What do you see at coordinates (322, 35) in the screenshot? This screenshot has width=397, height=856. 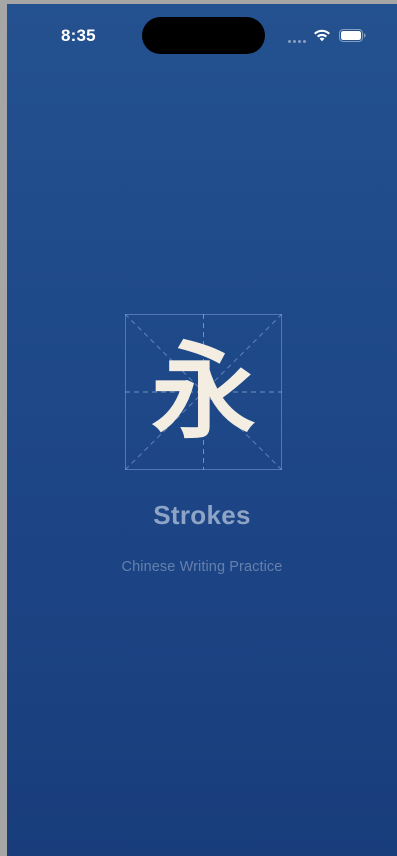 I see `wifi-icon` at bounding box center [322, 35].